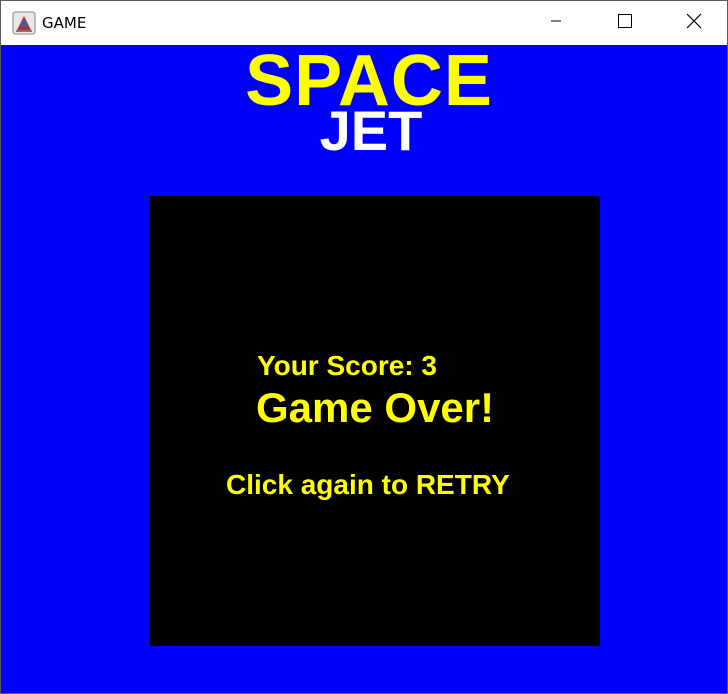  What do you see at coordinates (375, 407) in the screenshot?
I see `game-over-message: Game Over!` at bounding box center [375, 407].